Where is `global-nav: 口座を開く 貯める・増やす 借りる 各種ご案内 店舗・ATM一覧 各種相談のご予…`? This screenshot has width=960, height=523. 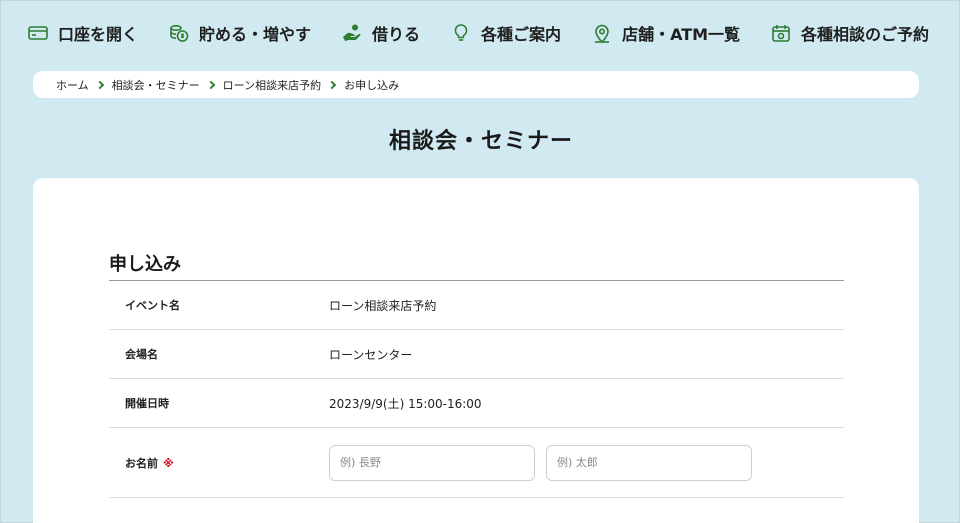
global-nav: 口座を開く 貯める・増やす 借りる 各種ご案内 店舗・ATM一覧 各種相談のご予… is located at coordinates (480, 33).